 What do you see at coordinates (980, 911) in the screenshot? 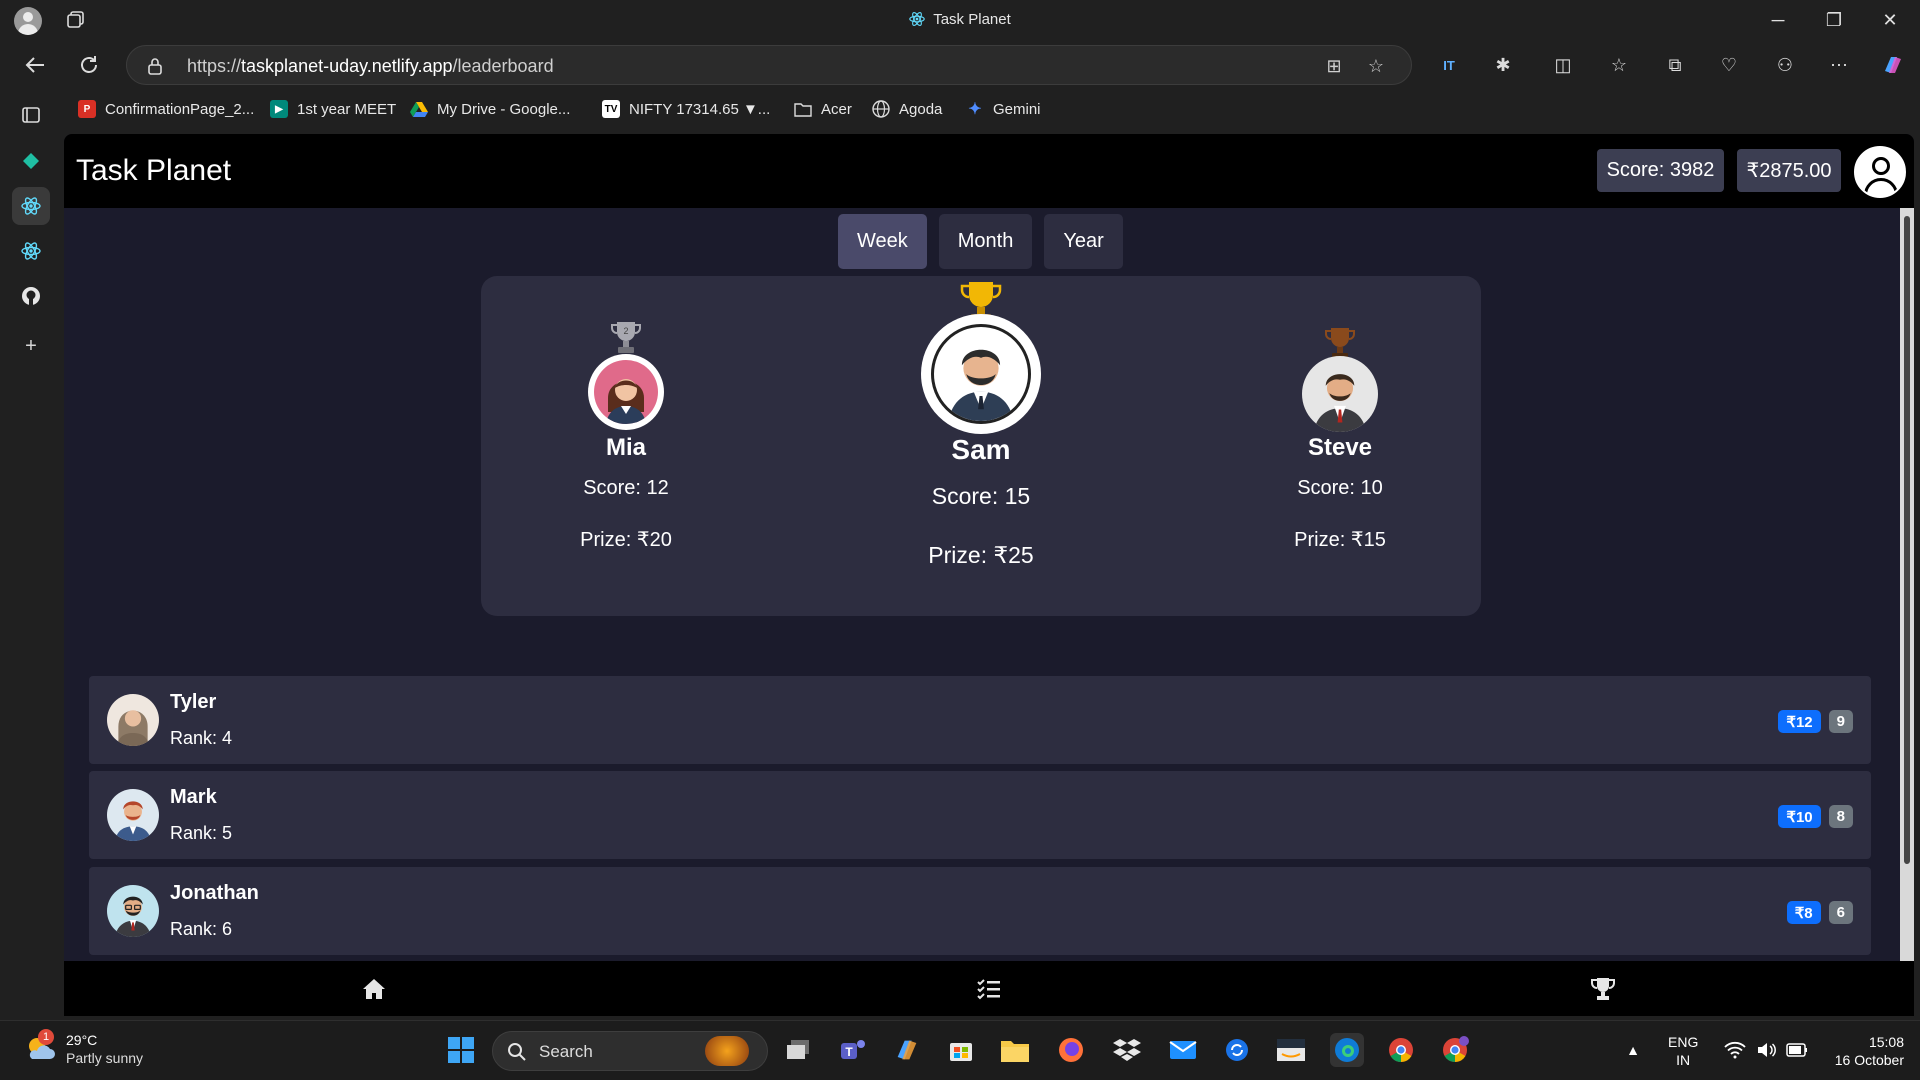
I see `leaderboard-row: Jonathan Rank: 6 ₹8 6` at bounding box center [980, 911].